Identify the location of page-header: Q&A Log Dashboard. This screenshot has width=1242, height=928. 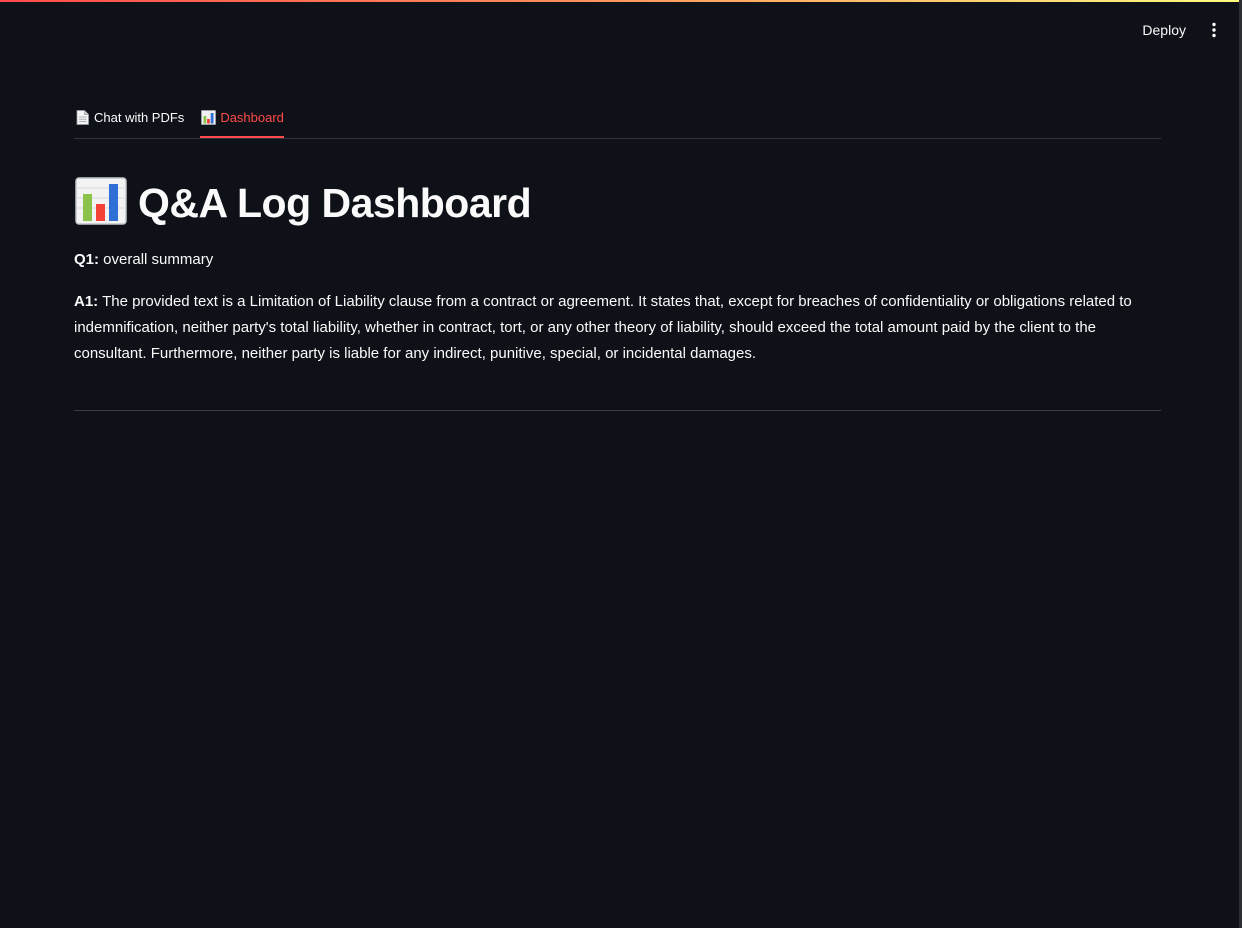
(617, 203).